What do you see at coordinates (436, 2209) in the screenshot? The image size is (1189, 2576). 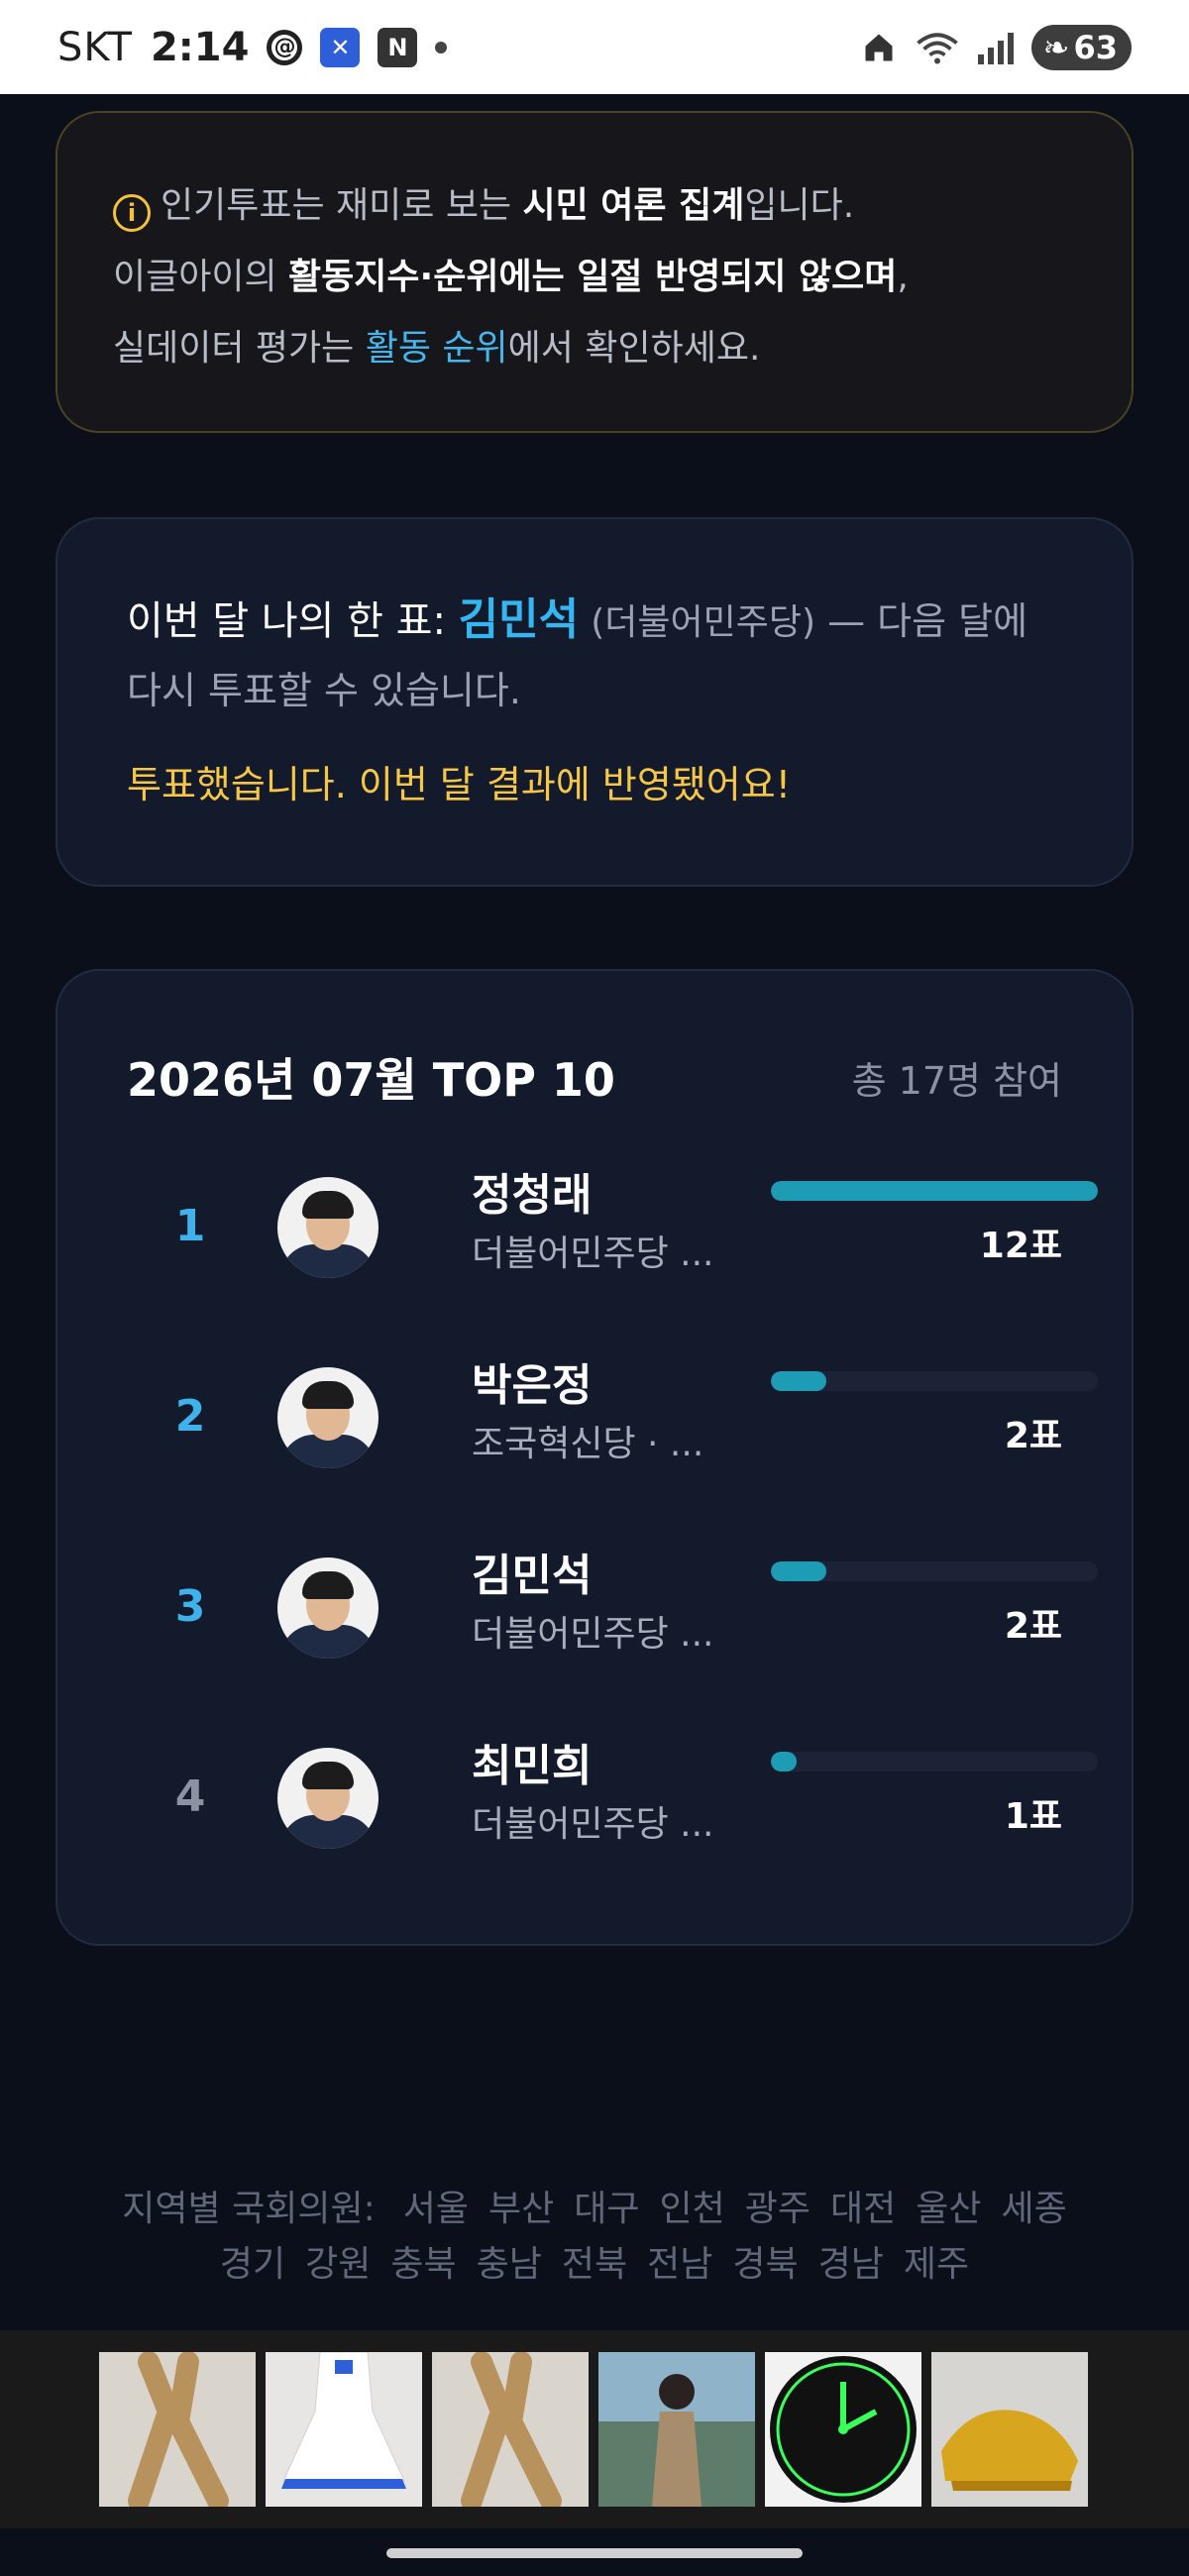 I see `region-link: 서울` at bounding box center [436, 2209].